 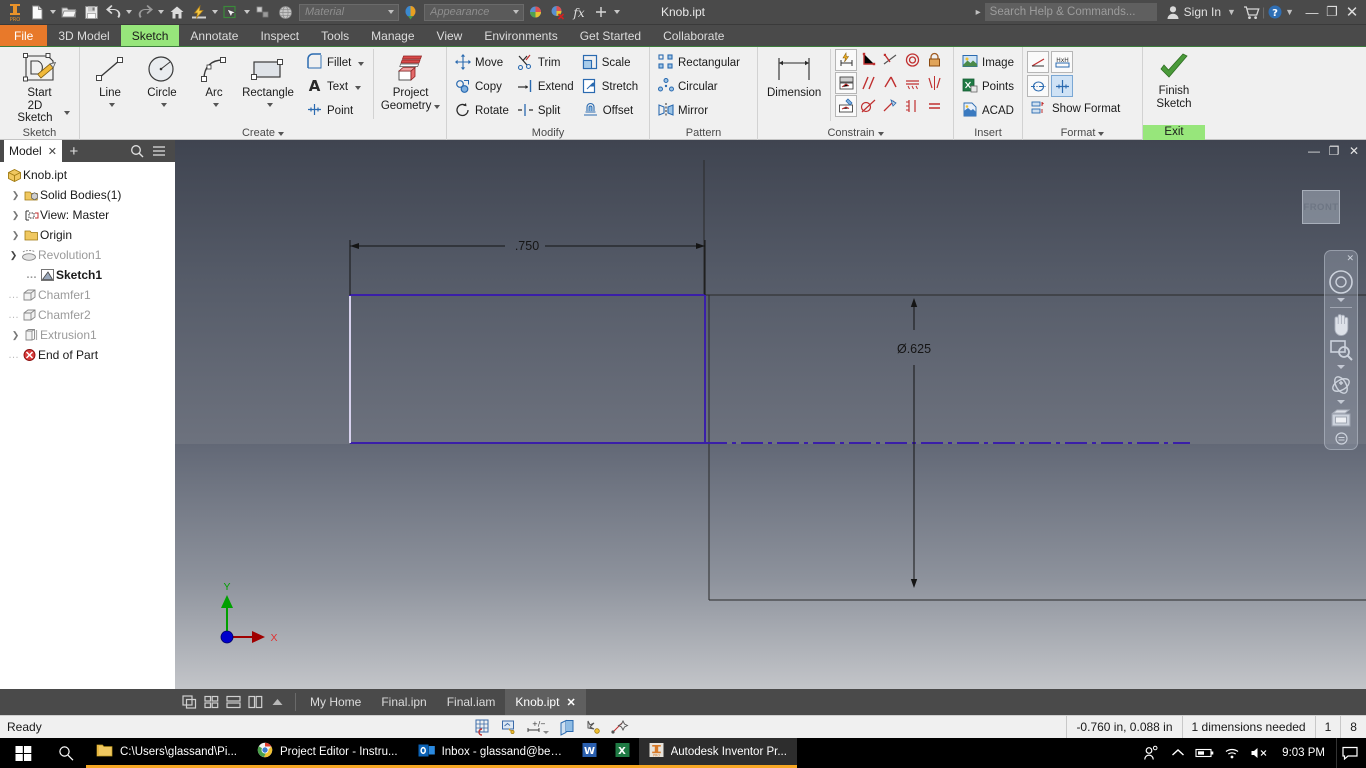 What do you see at coordinates (66, 753) in the screenshot?
I see `taskbar-search-icon` at bounding box center [66, 753].